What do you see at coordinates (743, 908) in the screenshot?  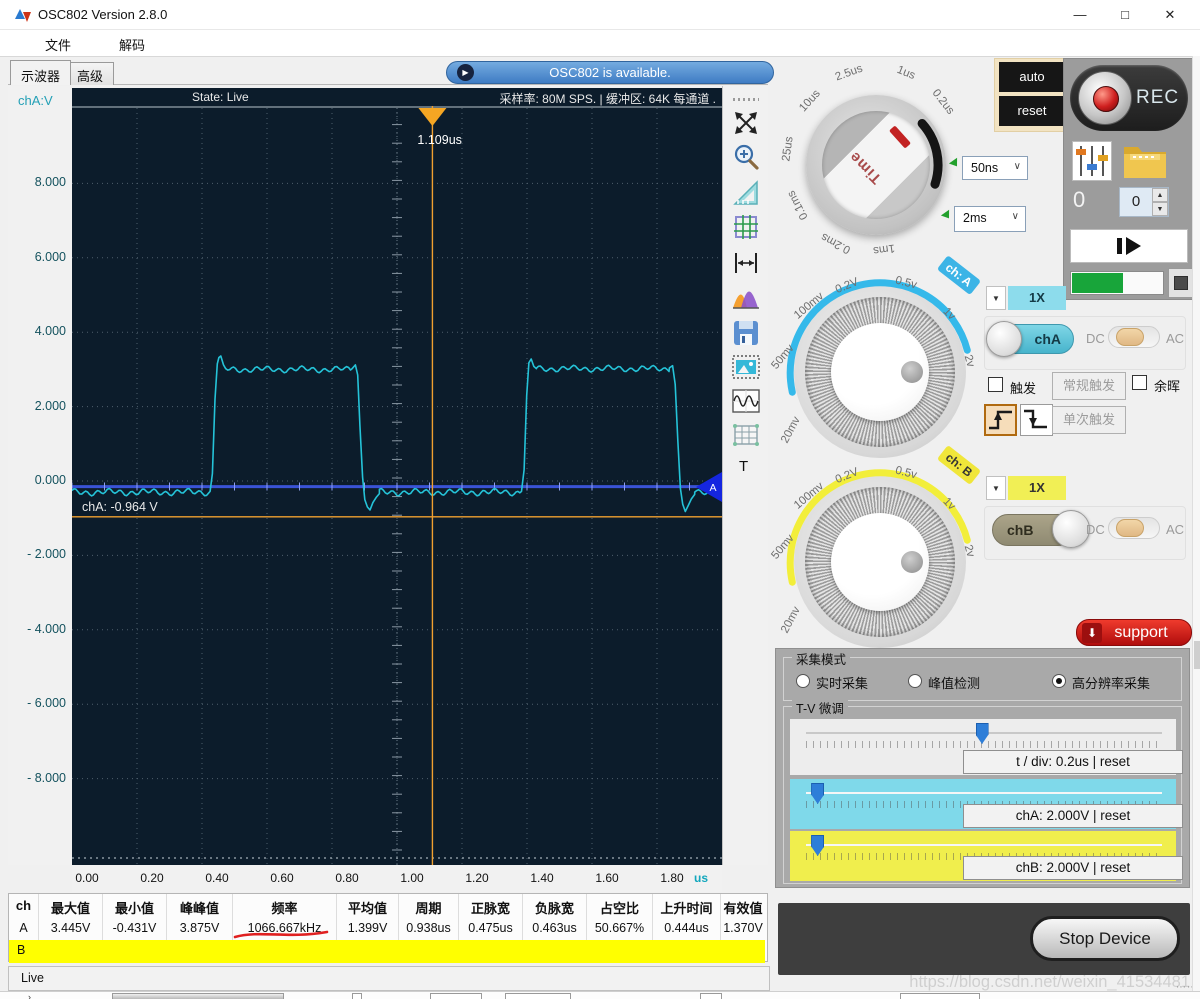 I see `table-header-cell: 有效值` at bounding box center [743, 908].